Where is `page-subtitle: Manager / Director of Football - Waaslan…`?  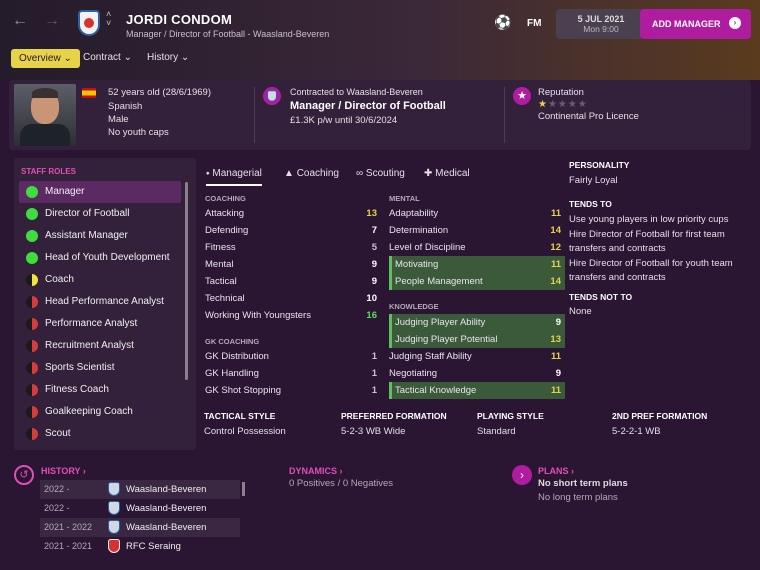
page-subtitle: Manager / Director of Football - Waaslan… is located at coordinates (228, 34).